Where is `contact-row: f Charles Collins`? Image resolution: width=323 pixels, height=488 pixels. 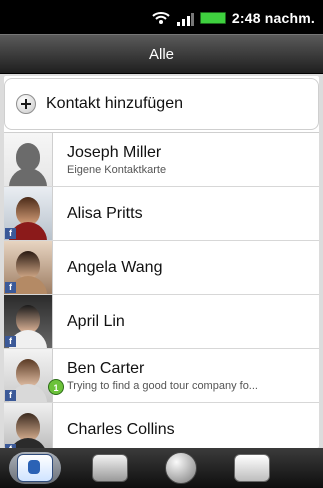 contact-row: f Charles Collins is located at coordinates (161, 425).